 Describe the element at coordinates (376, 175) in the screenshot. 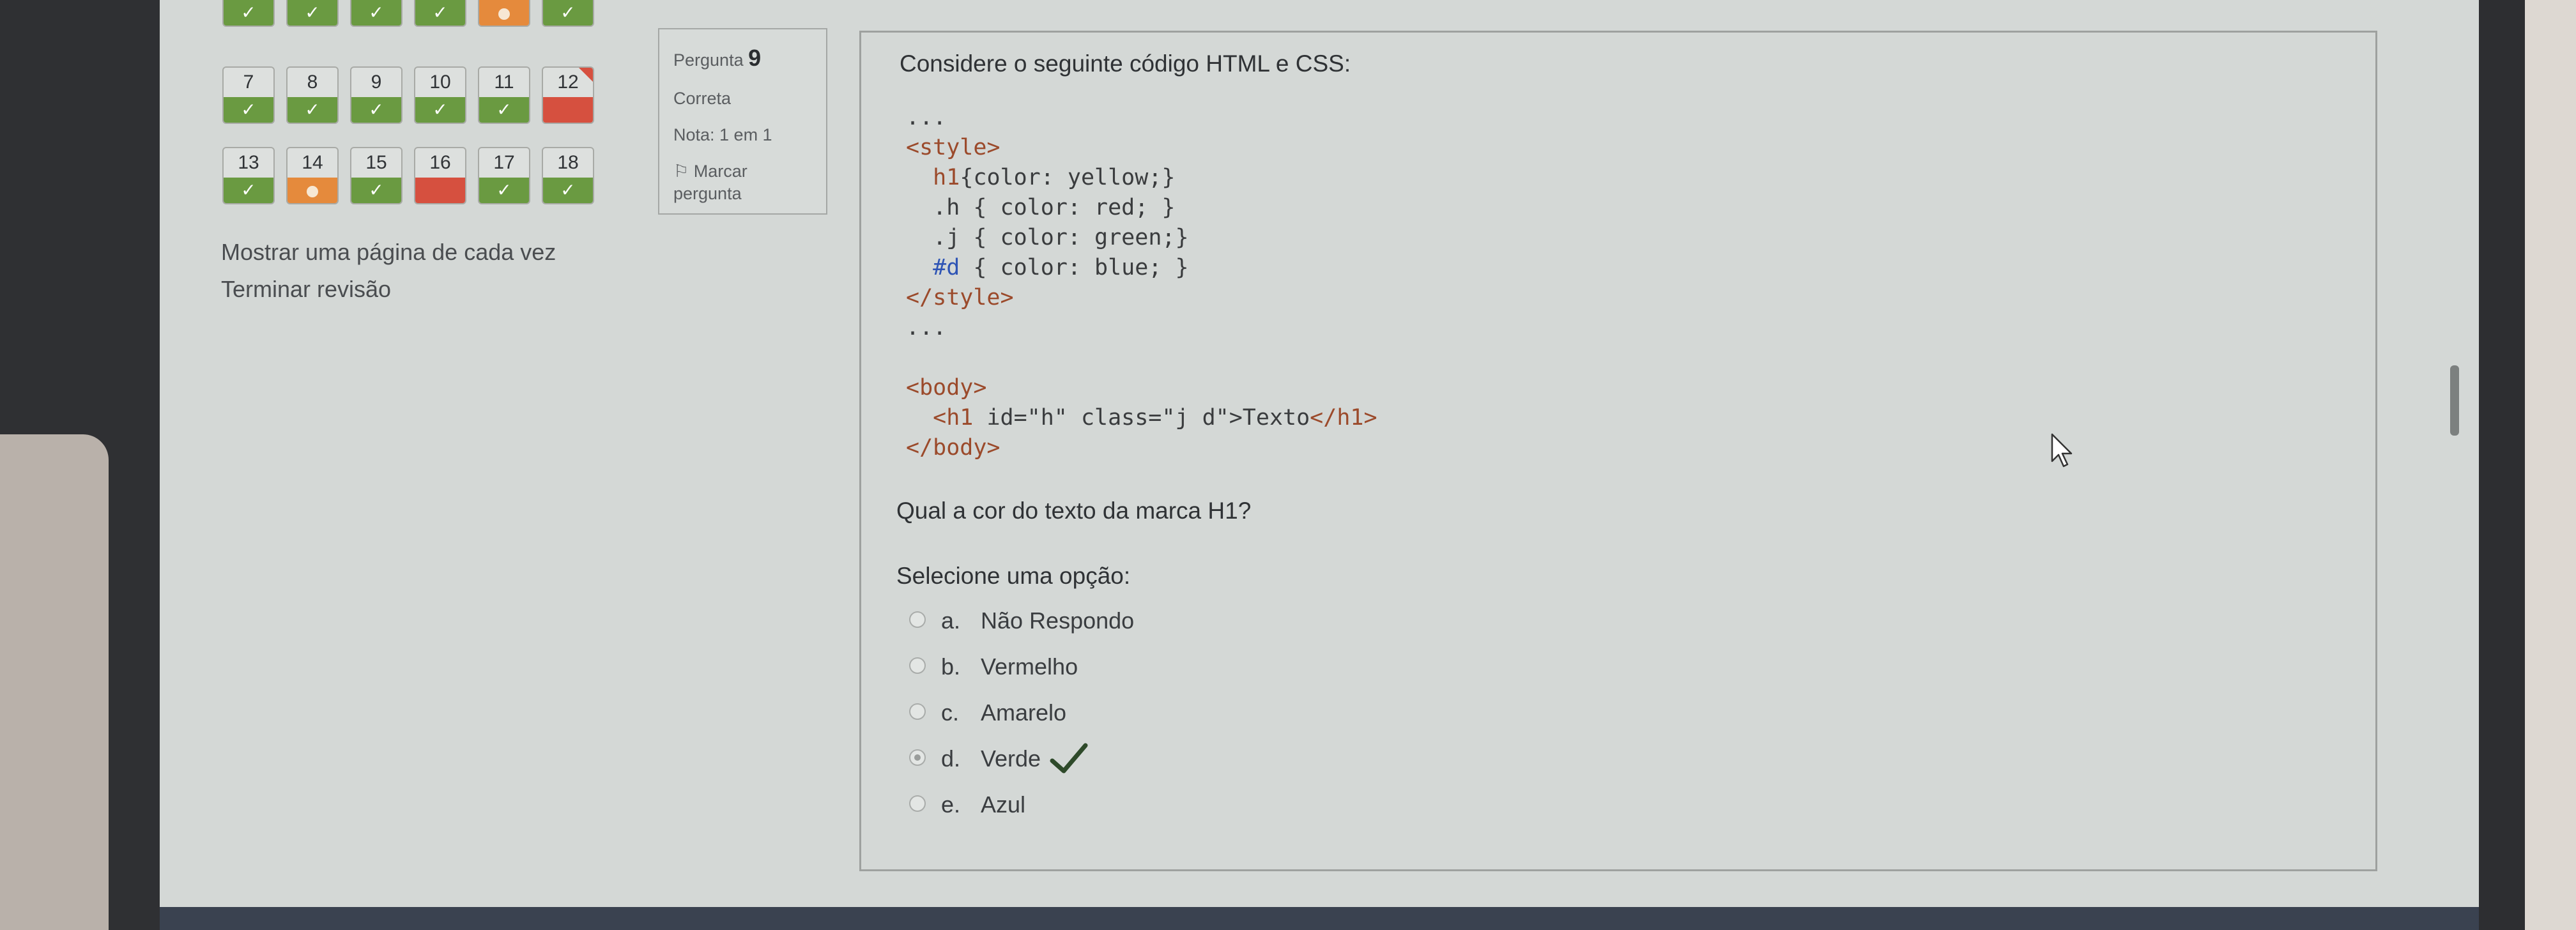

I see `quiz-nav-button-15: 15 ✓` at that location.